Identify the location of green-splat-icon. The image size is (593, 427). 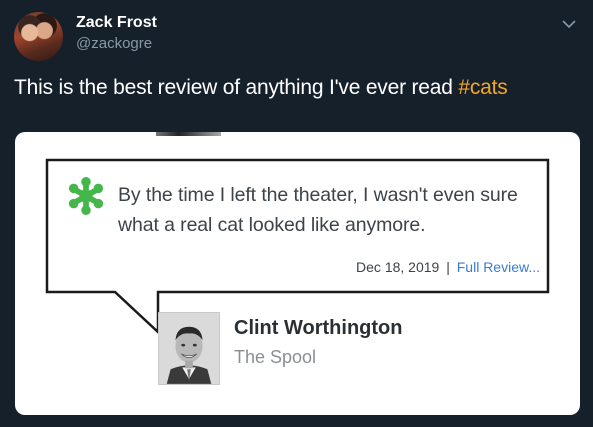
(86, 196).